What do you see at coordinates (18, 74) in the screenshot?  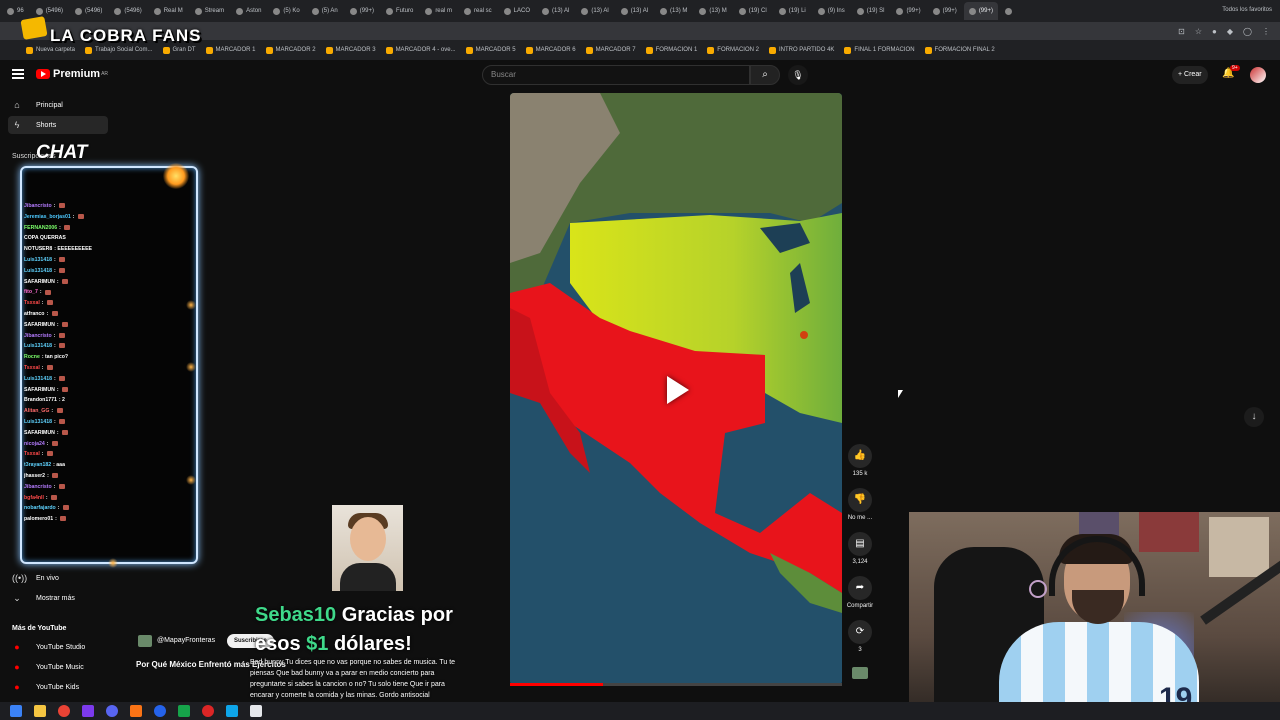 I see `menu-icon` at bounding box center [18, 74].